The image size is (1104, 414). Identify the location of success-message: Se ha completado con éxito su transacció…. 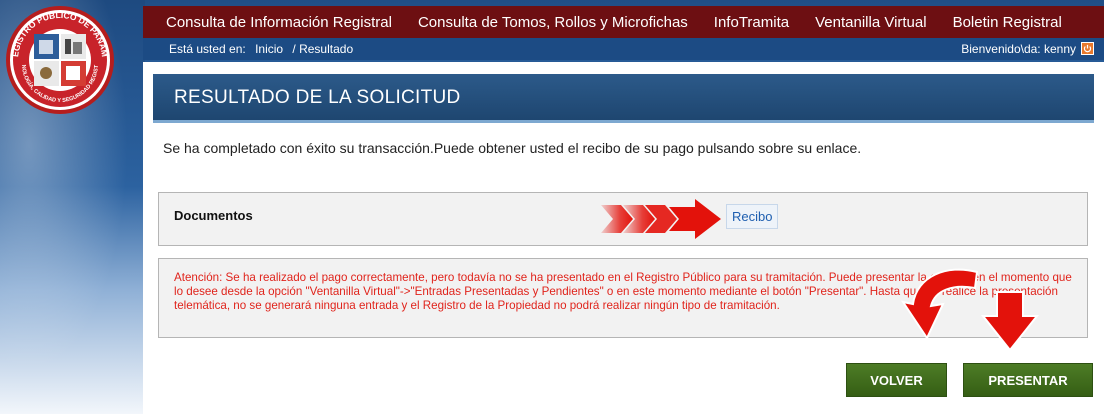
(512, 148).